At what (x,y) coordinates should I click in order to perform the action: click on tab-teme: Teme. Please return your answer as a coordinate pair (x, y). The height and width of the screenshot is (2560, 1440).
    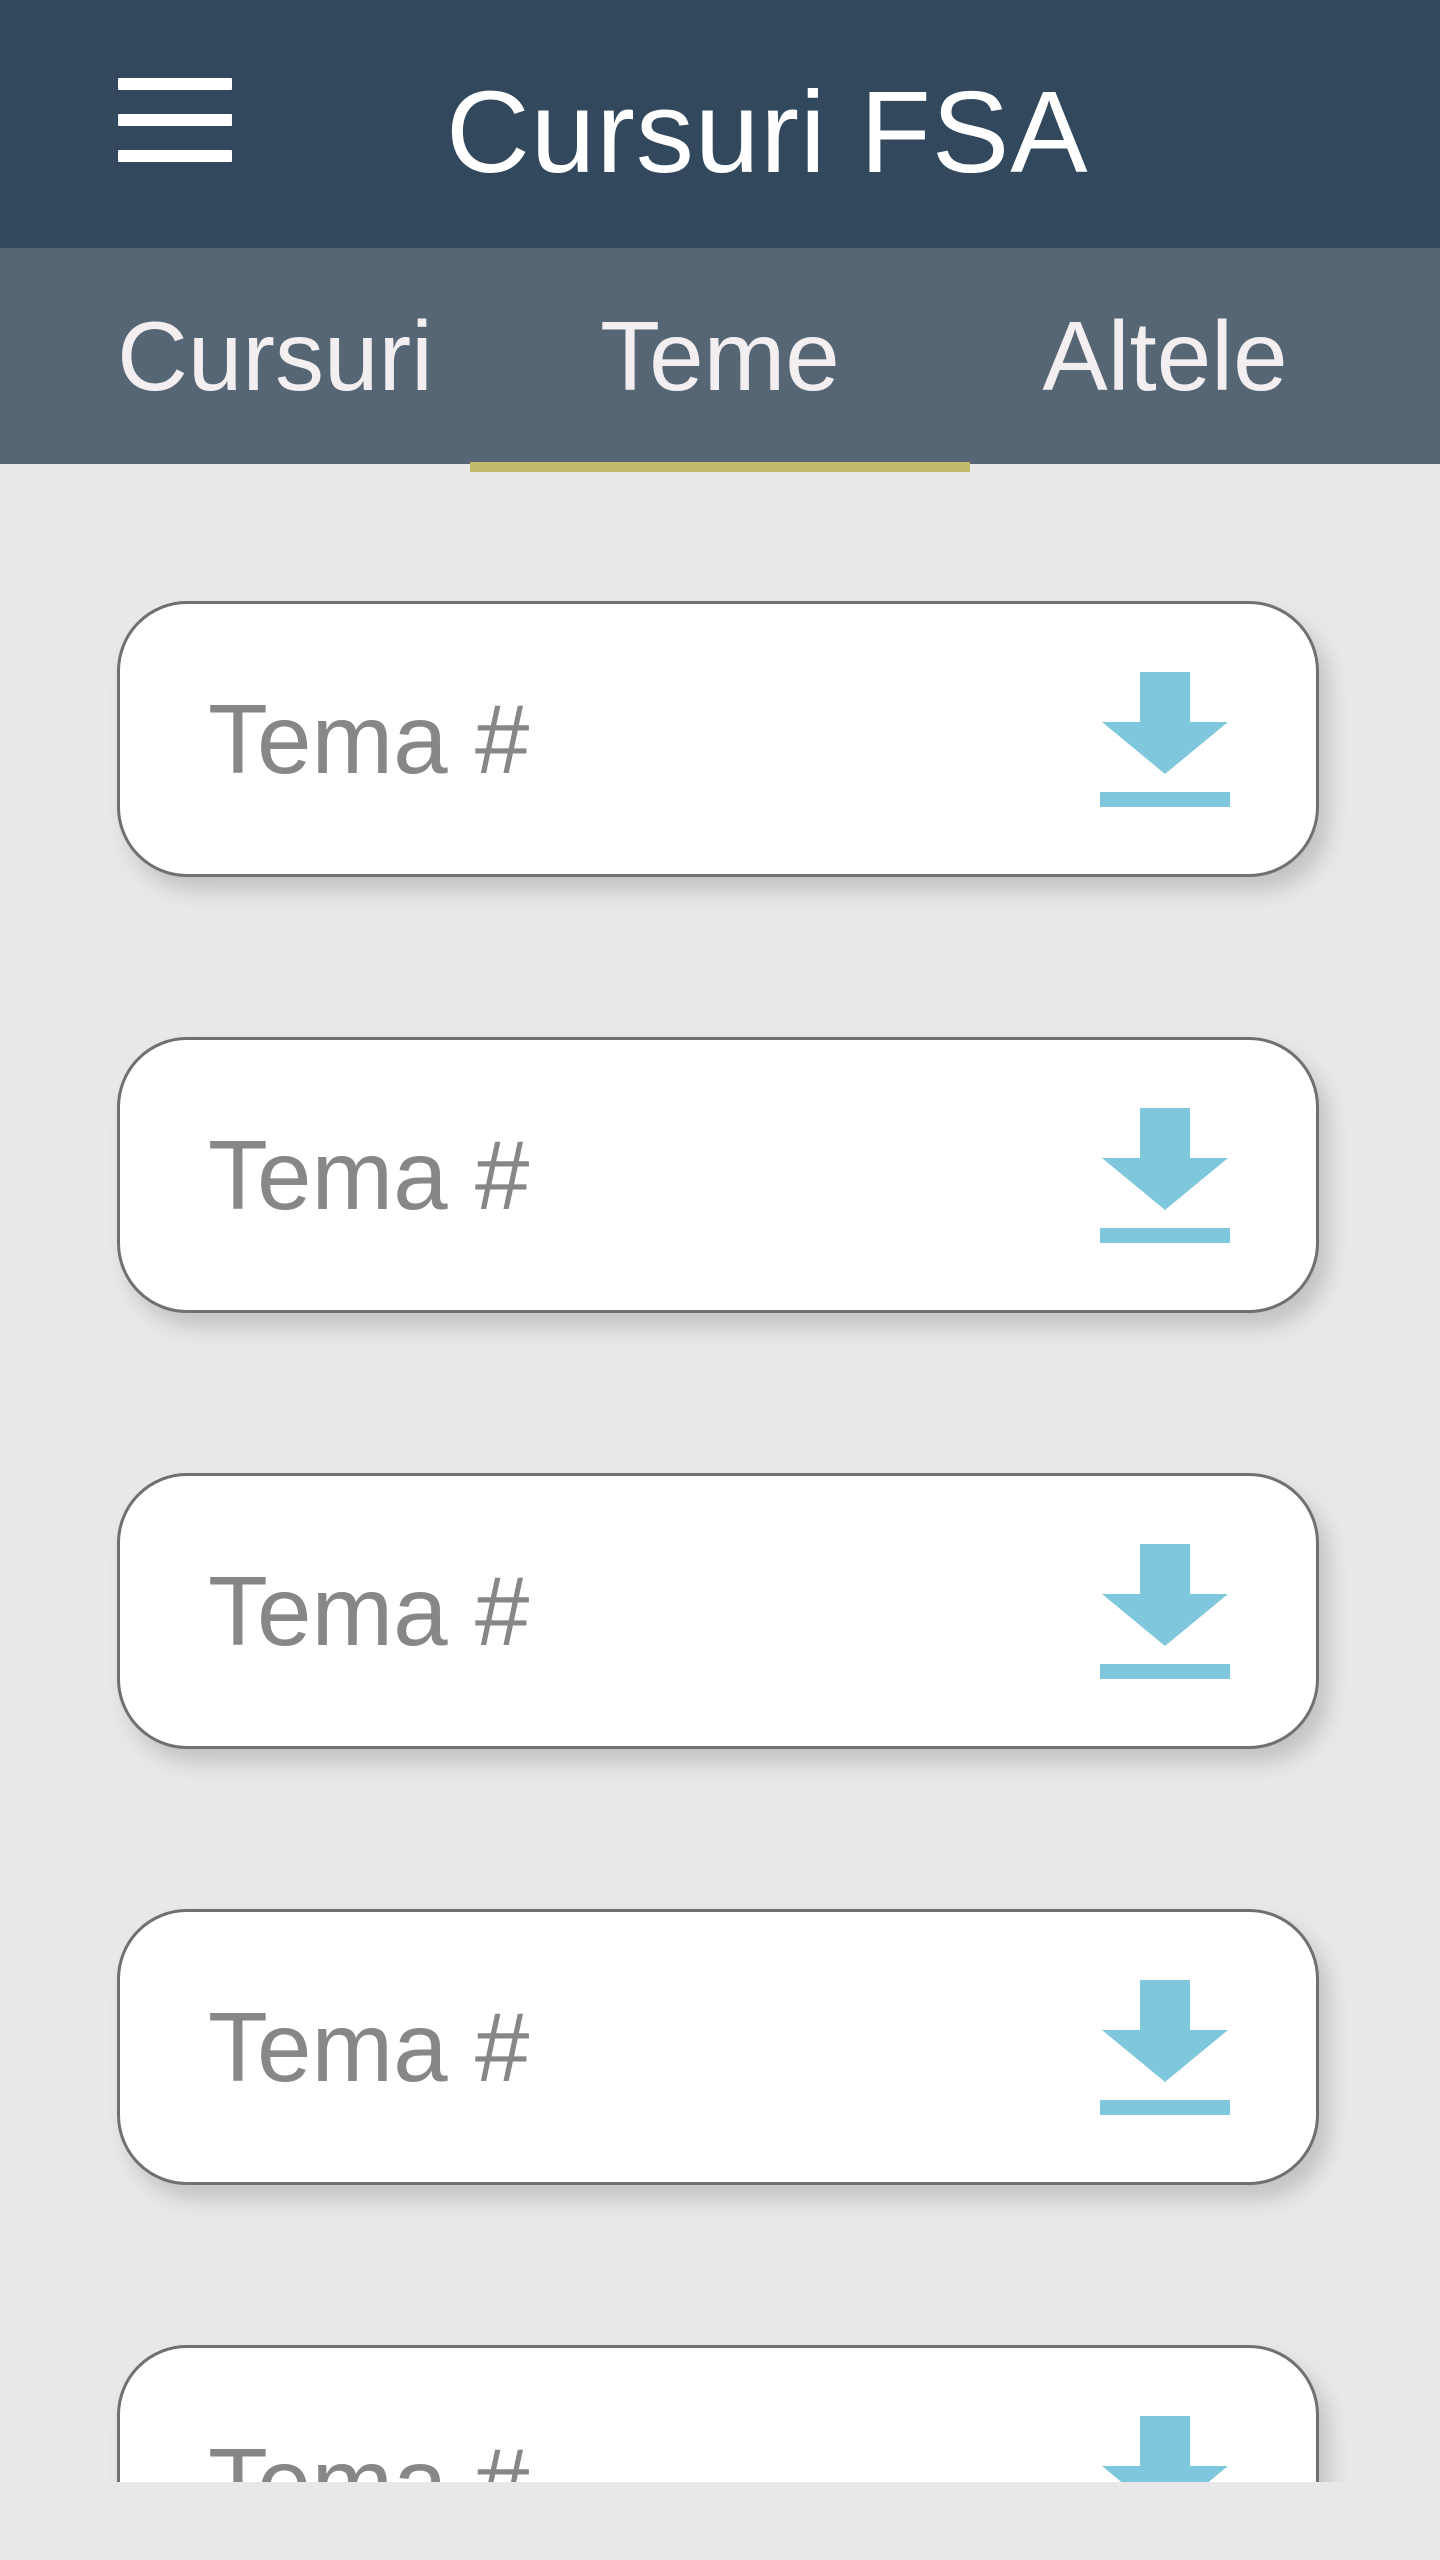
    Looking at the image, I should click on (720, 356).